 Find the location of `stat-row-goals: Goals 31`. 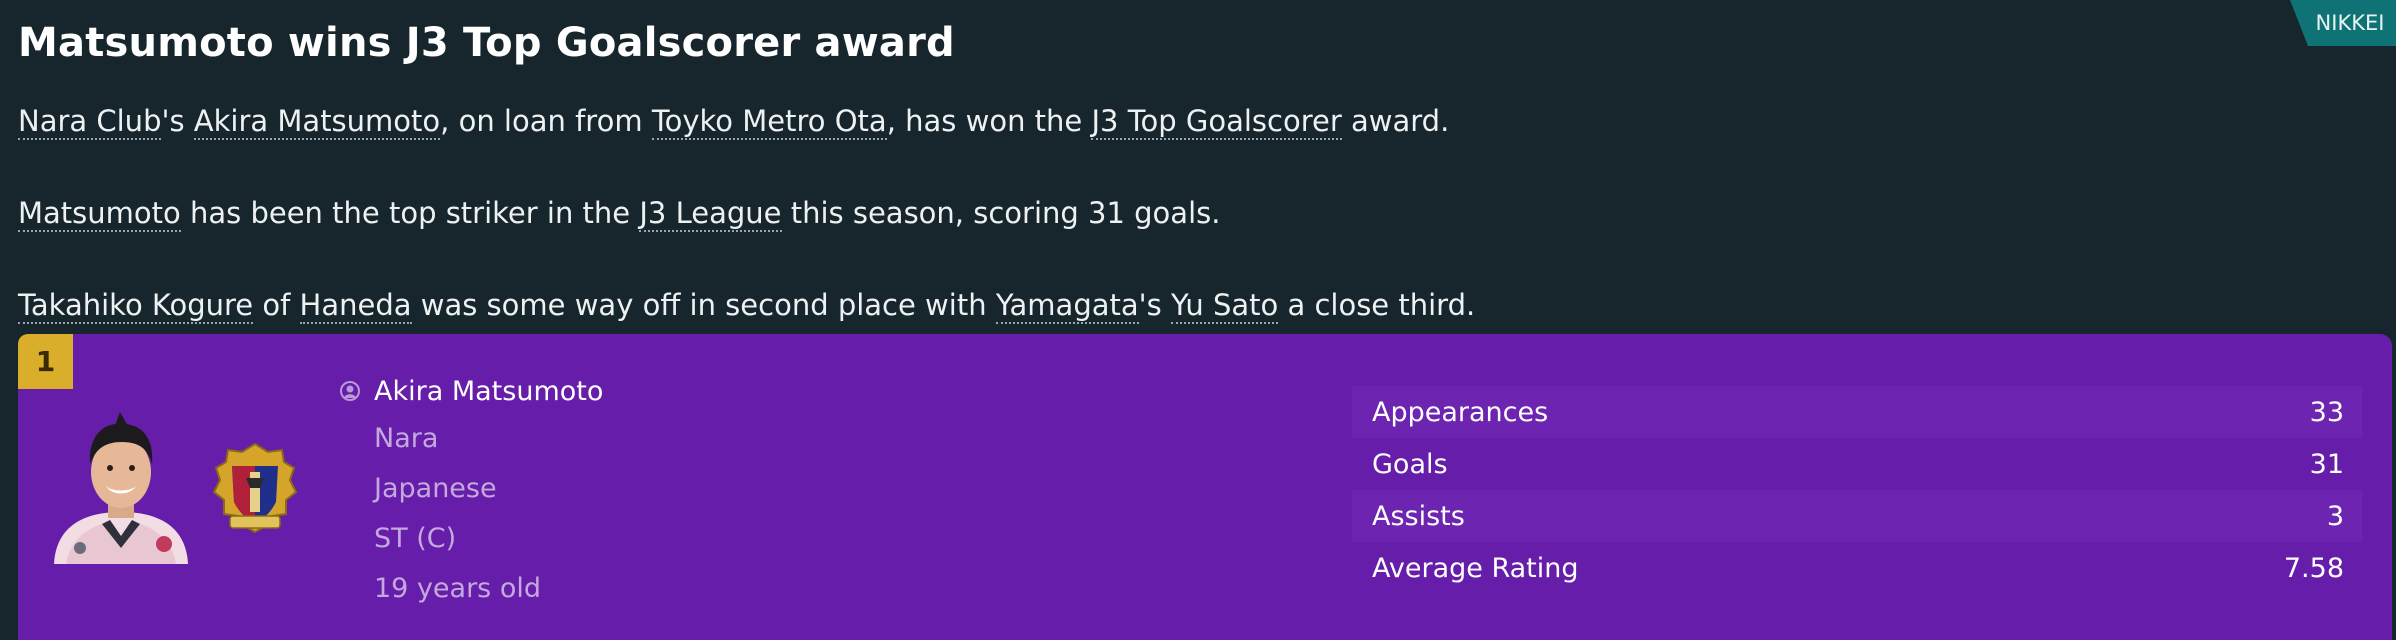

stat-row-goals: Goals 31 is located at coordinates (1857, 464).